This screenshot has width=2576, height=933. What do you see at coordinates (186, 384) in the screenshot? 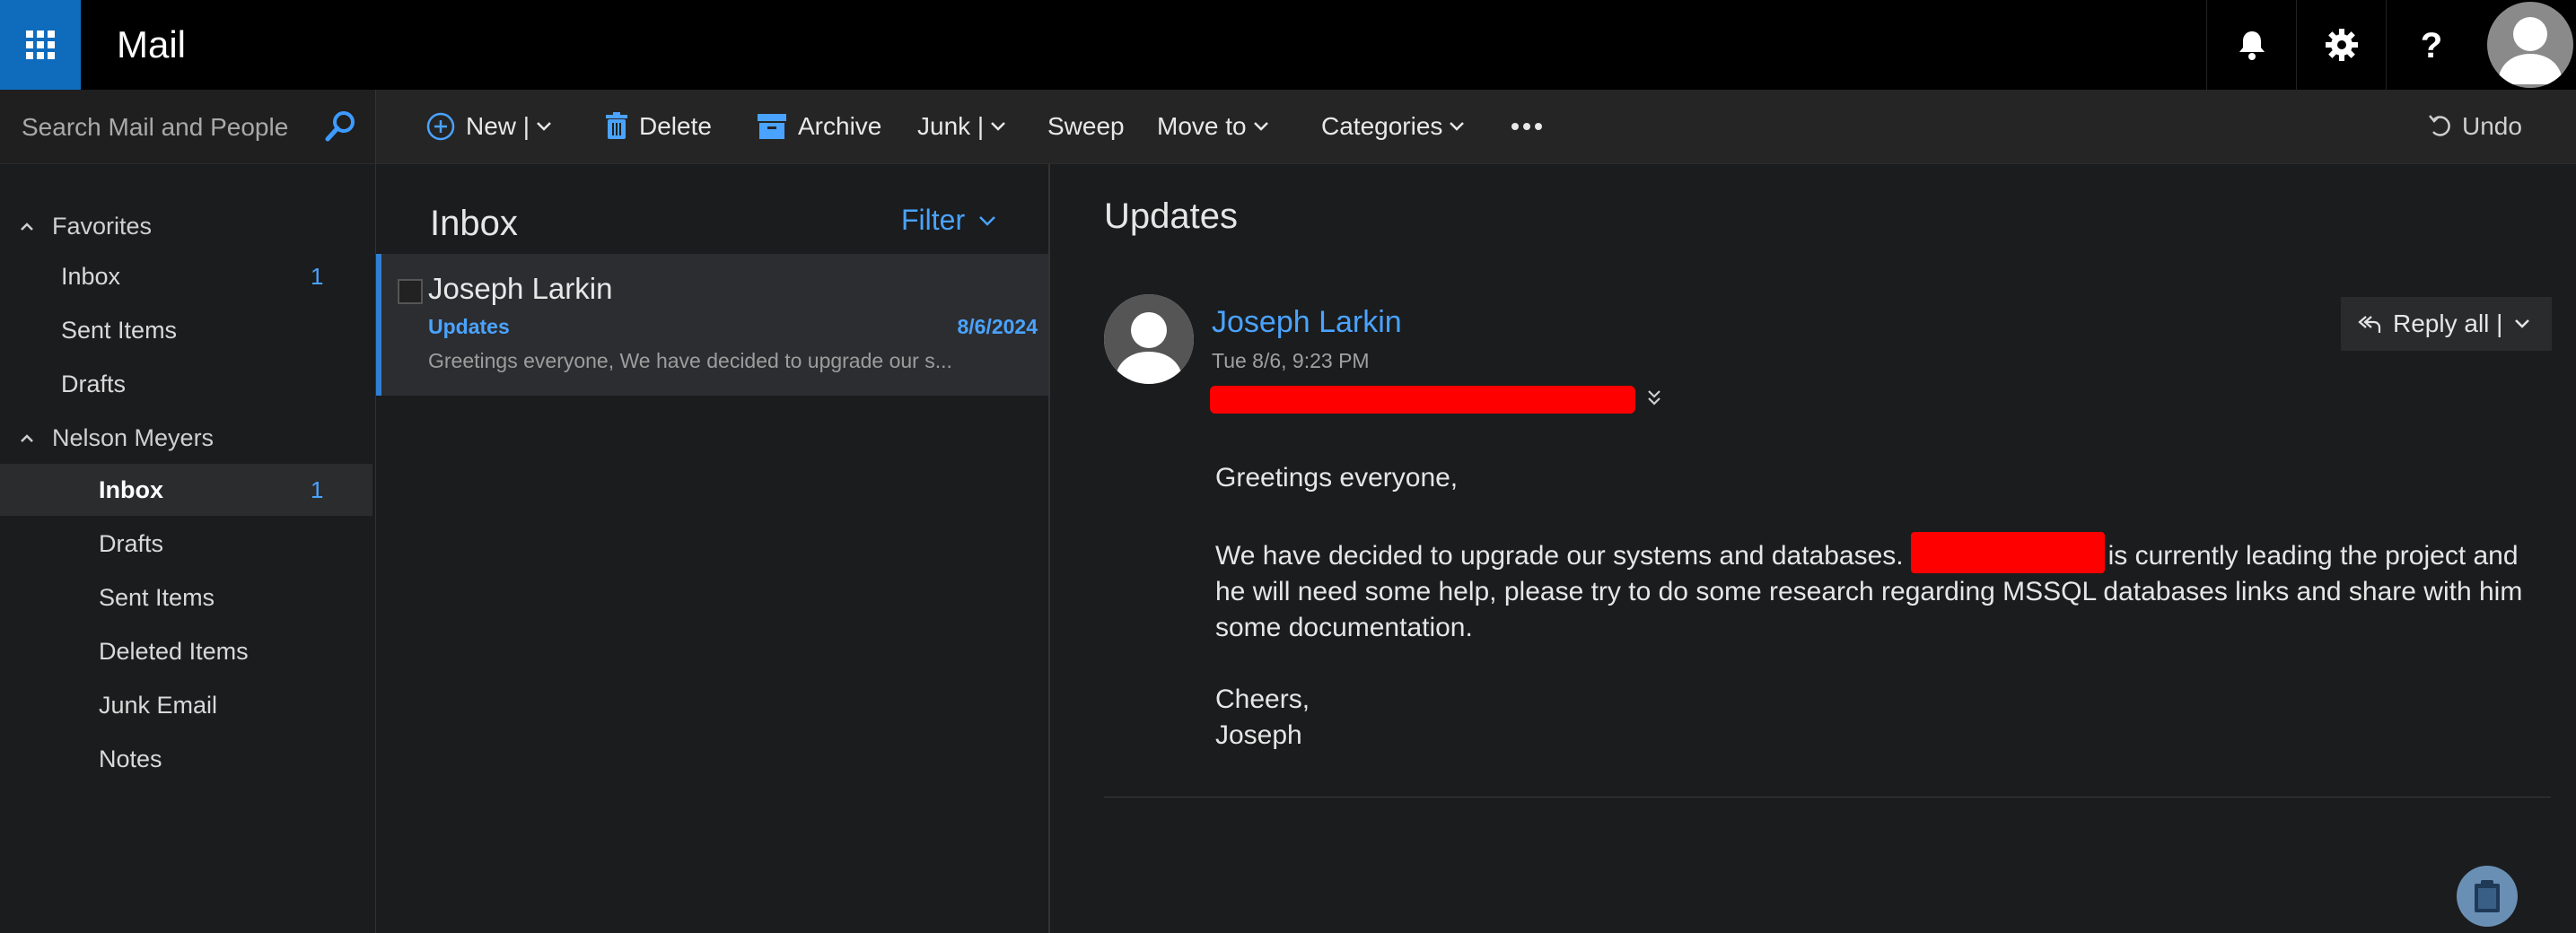
I see `sidebar-item-favorites-drafts: Drafts` at bounding box center [186, 384].